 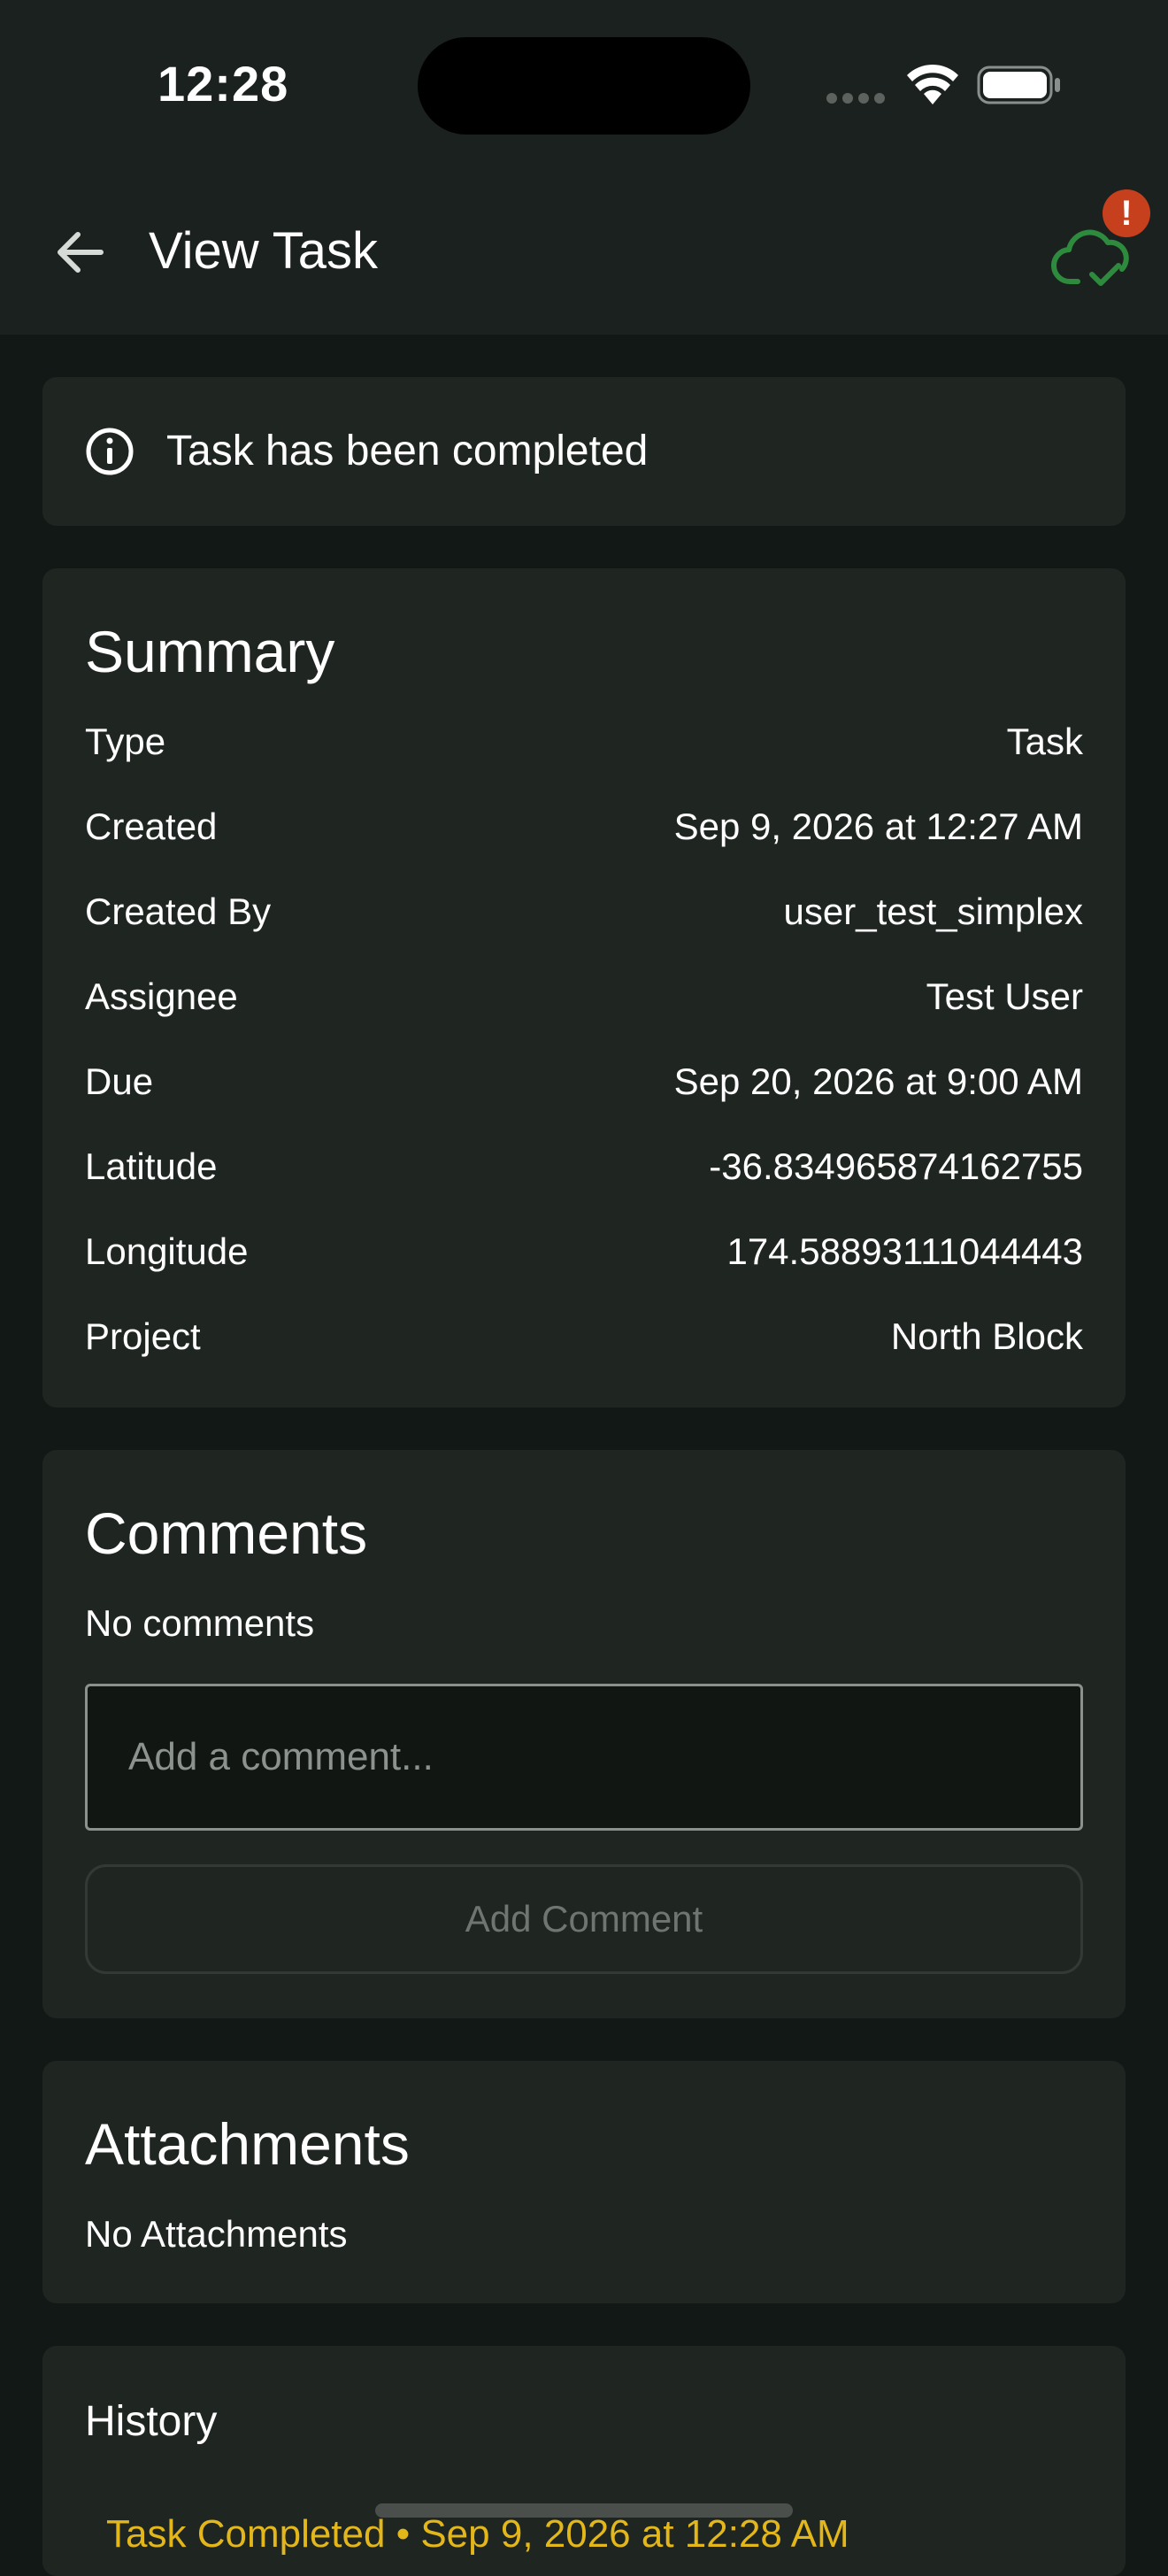 What do you see at coordinates (584, 832) in the screenshot?
I see `summary-row-created: Created Sep 9, 2026 at 12:27 AM` at bounding box center [584, 832].